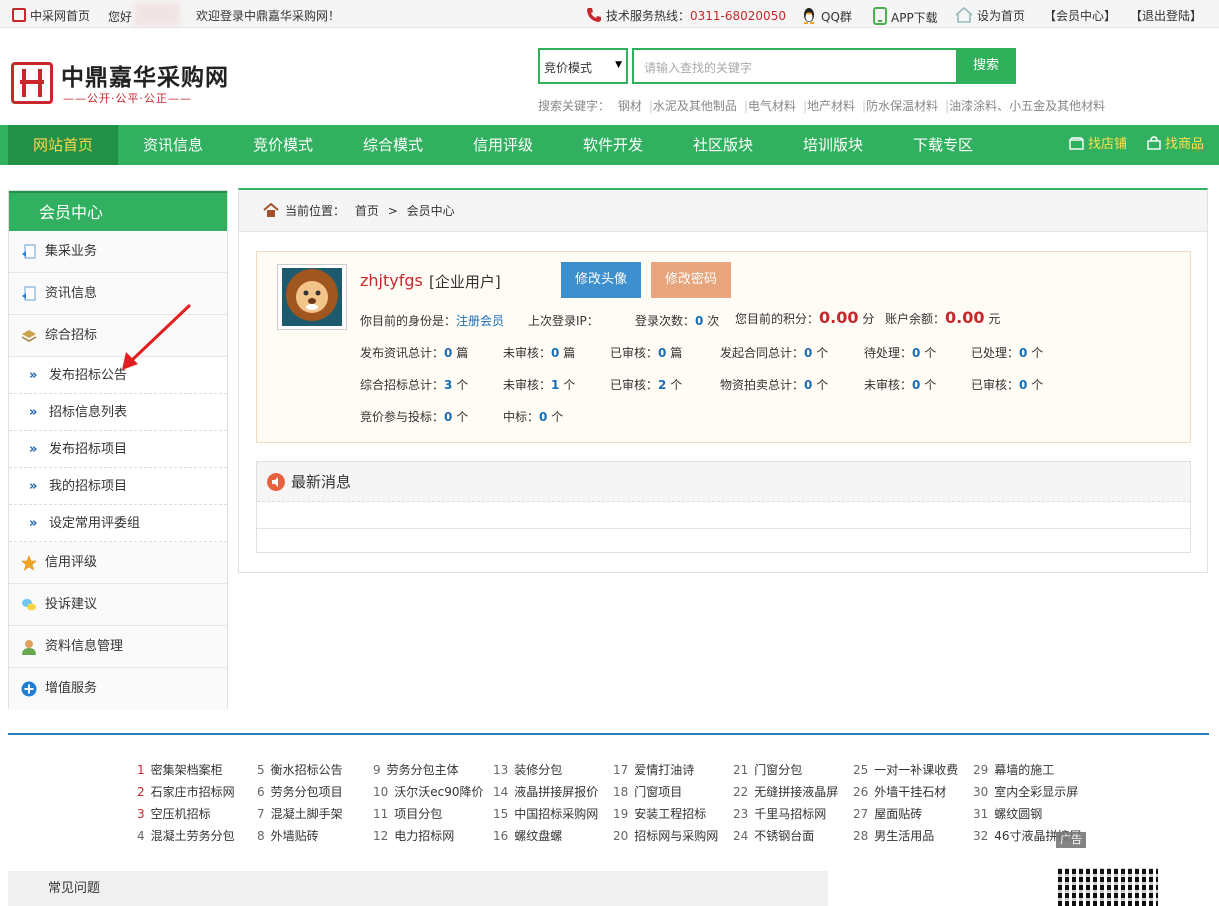 The width and height of the screenshot is (1219, 906). What do you see at coordinates (527, 769) in the screenshot?
I see `hot-link: 13 装修分包` at bounding box center [527, 769].